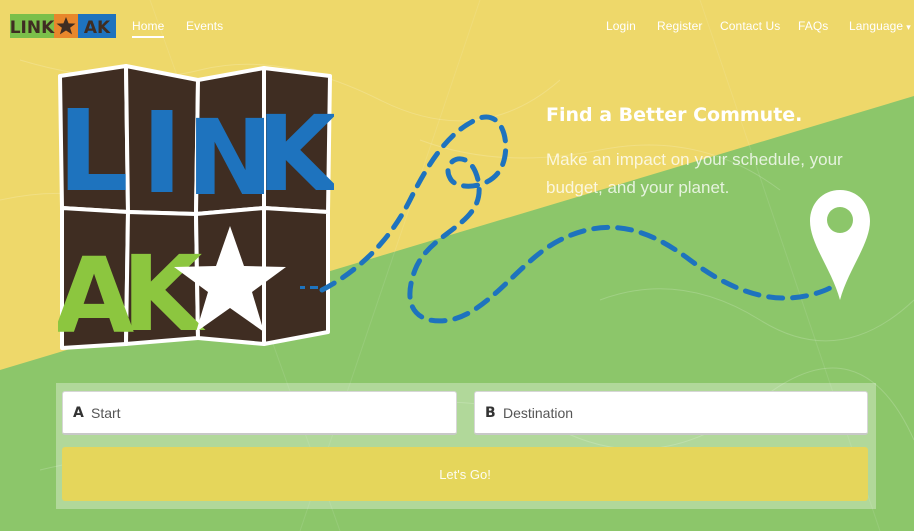  Describe the element at coordinates (750, 26) in the screenshot. I see `nav-contact-us: Contact Us` at that location.